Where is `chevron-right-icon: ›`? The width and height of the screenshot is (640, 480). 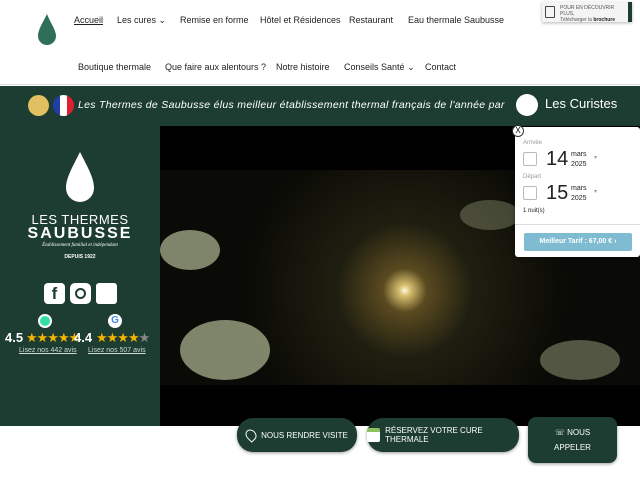 chevron-right-icon: › is located at coordinates (615, 241).